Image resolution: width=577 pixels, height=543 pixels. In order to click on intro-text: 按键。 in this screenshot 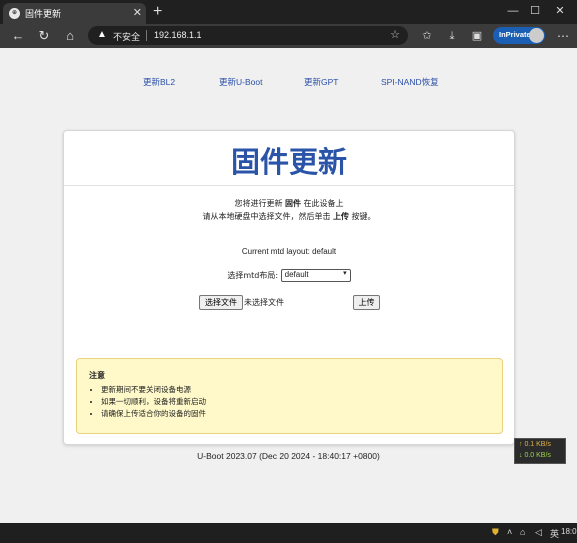, I will do `click(362, 216)`.